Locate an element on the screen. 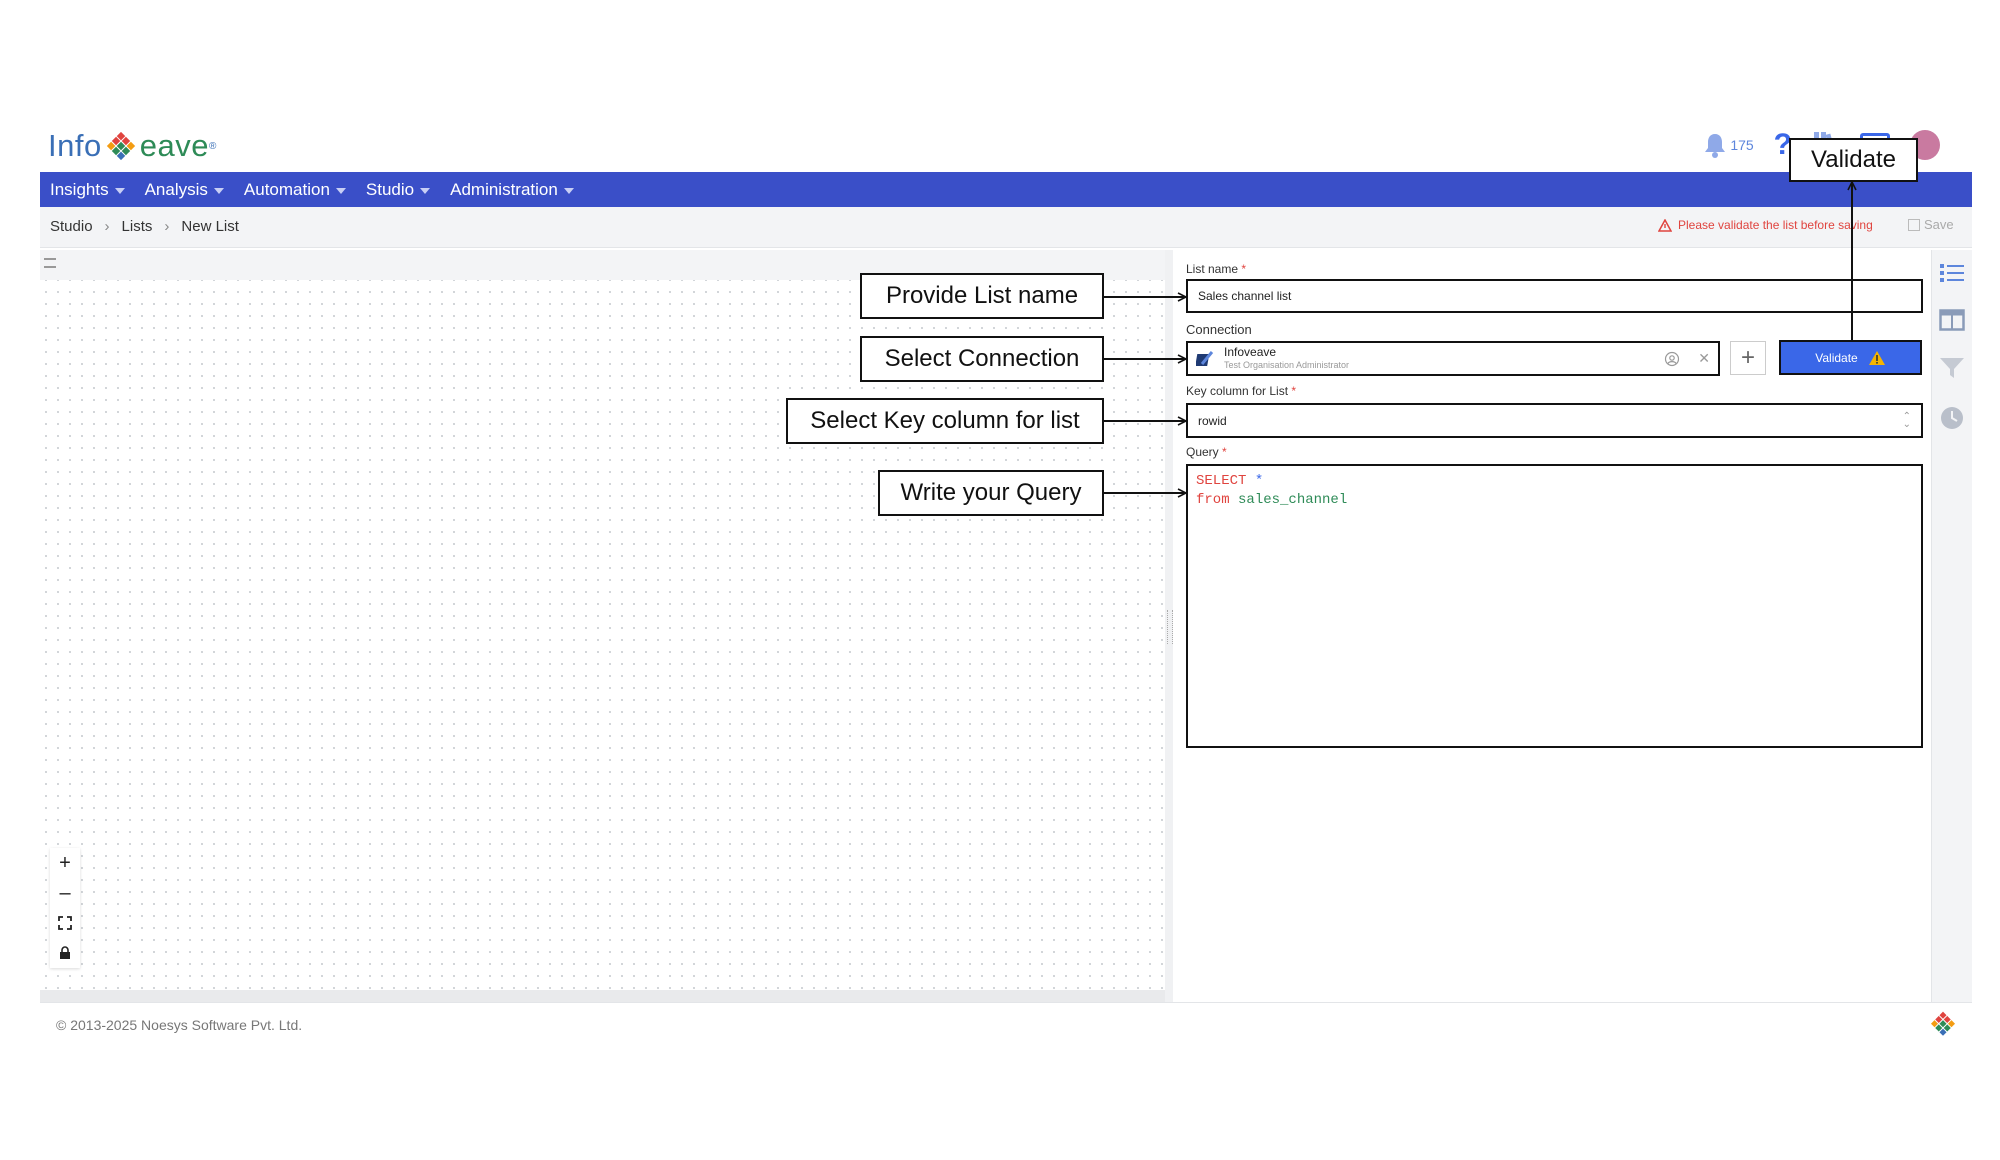 This screenshot has width=2000, height=1160. callout-connection: Select Connection is located at coordinates (982, 359).